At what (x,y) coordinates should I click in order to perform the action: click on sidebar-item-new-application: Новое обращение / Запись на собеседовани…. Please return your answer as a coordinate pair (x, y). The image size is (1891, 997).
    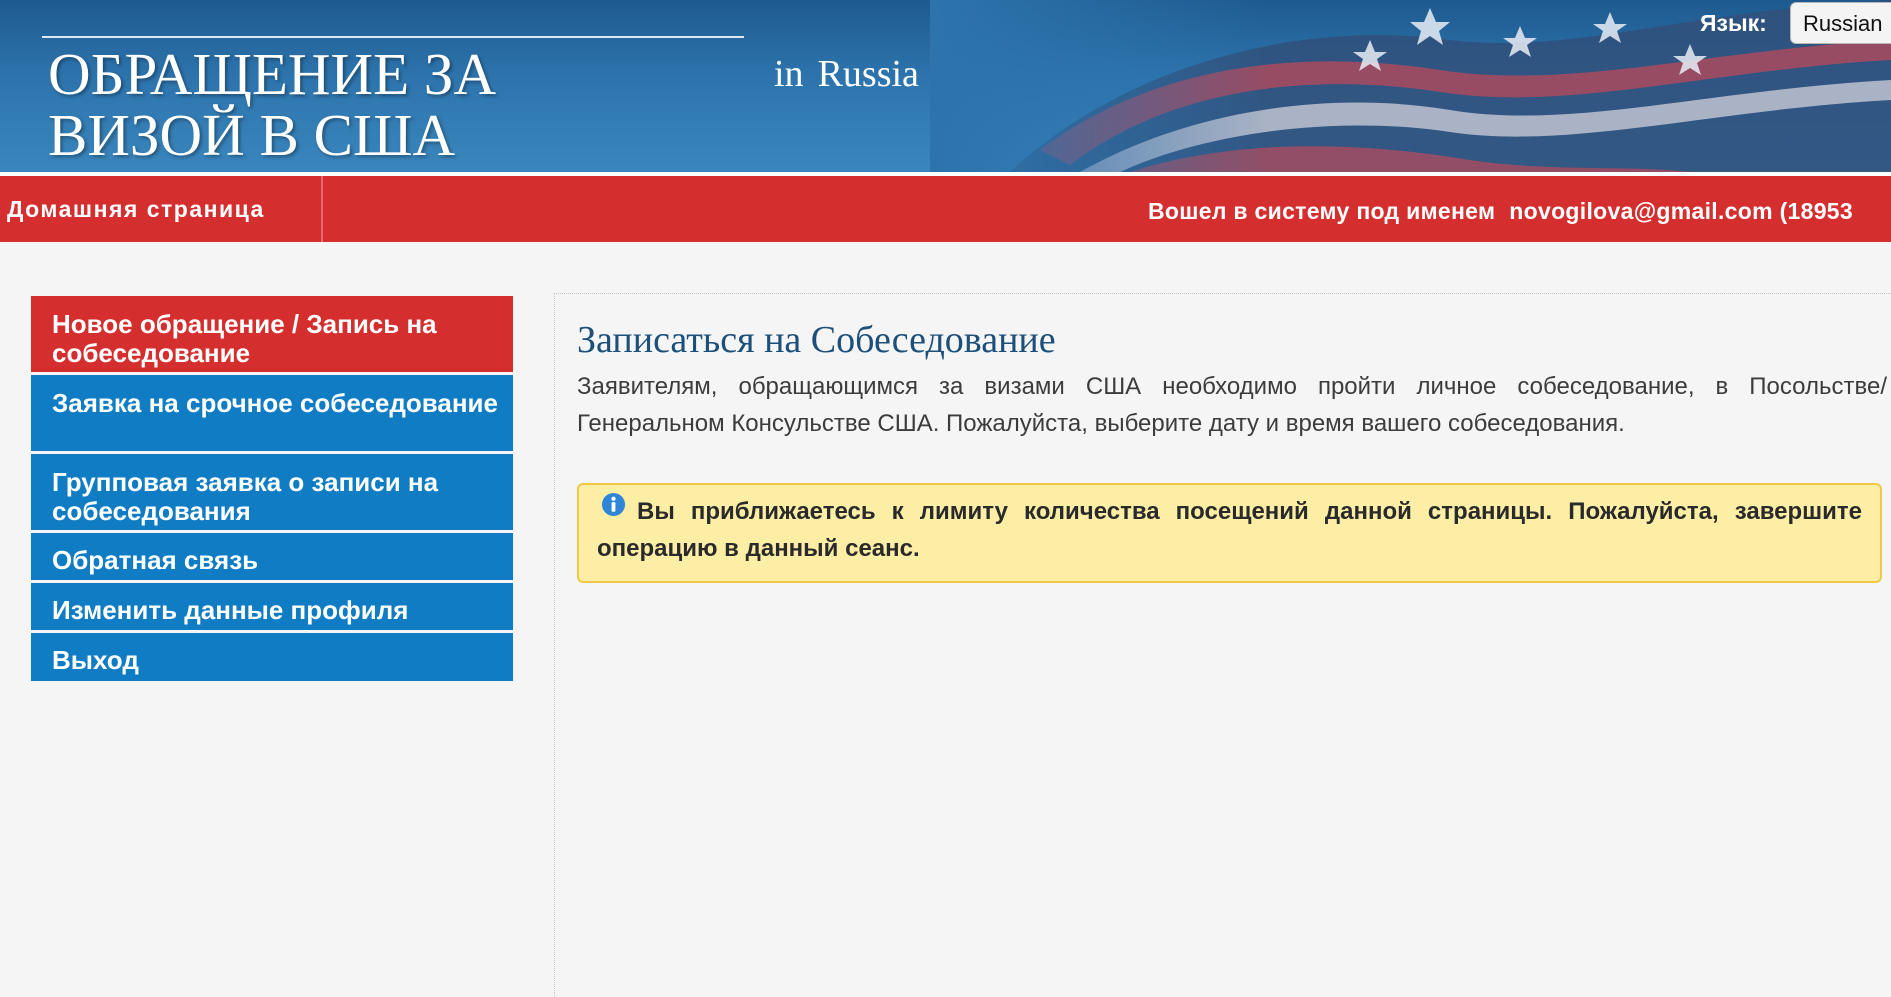
    Looking at the image, I should click on (272, 334).